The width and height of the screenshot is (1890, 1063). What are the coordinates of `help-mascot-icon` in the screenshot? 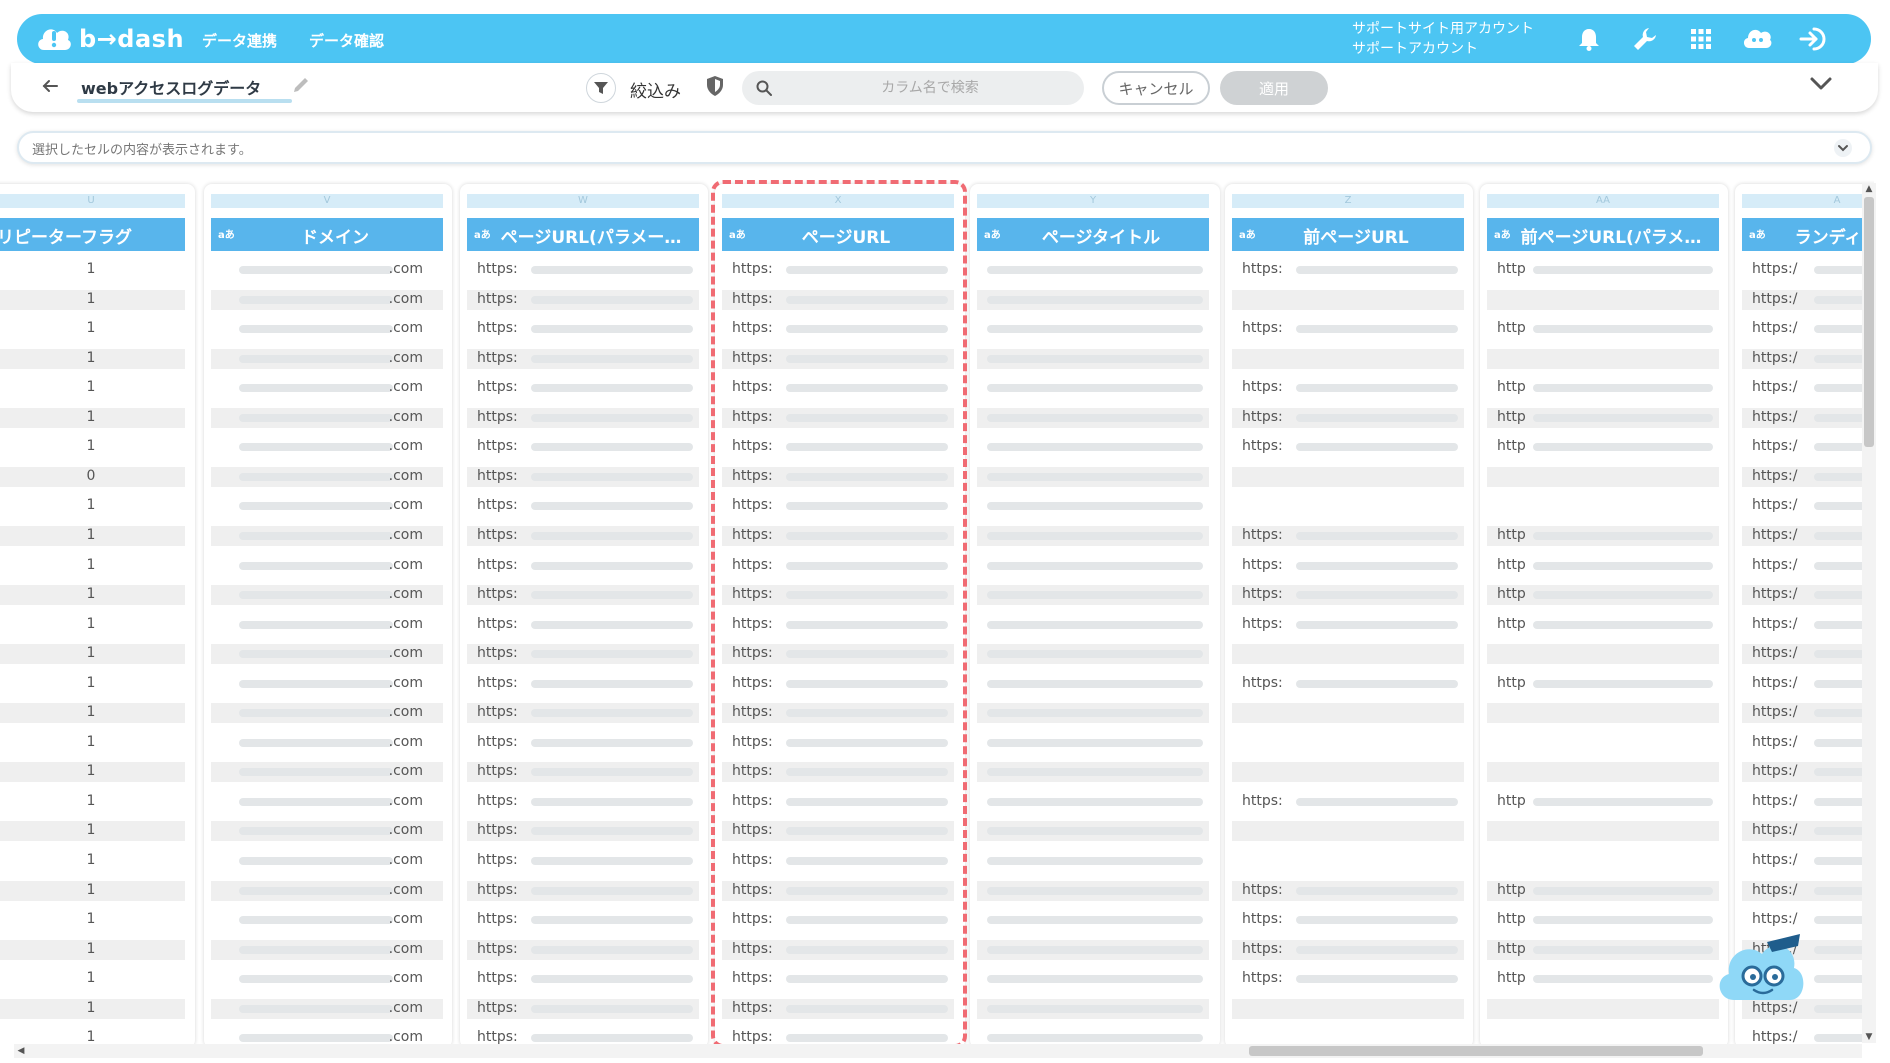 It's located at (1757, 39).